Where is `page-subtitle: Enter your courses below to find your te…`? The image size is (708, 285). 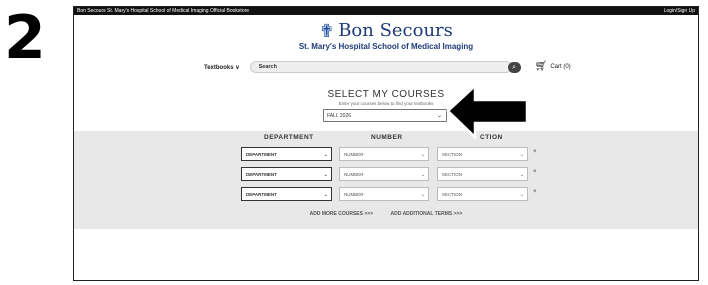
page-subtitle: Enter your courses below to find your te… is located at coordinates (386, 103).